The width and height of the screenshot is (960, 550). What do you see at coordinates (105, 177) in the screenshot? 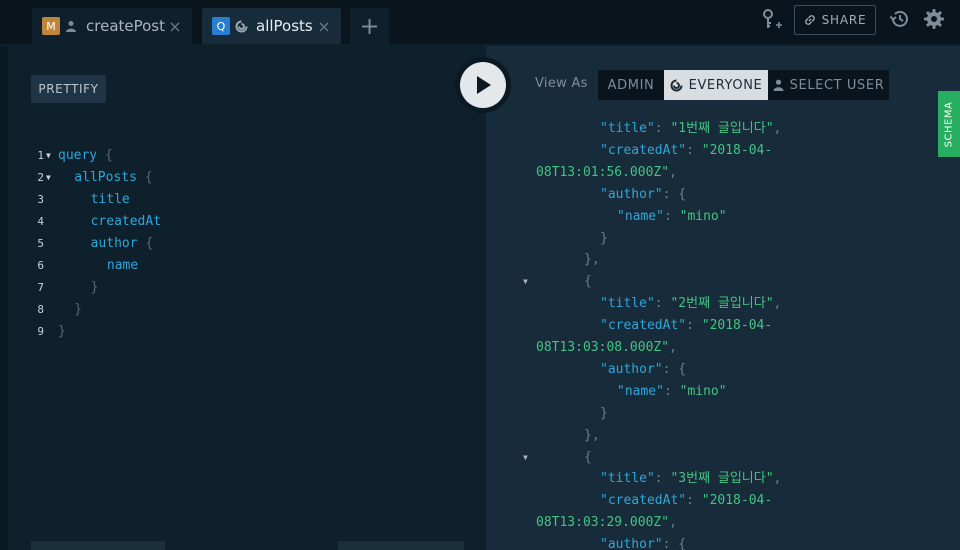
I see `code-token: allPosts` at bounding box center [105, 177].